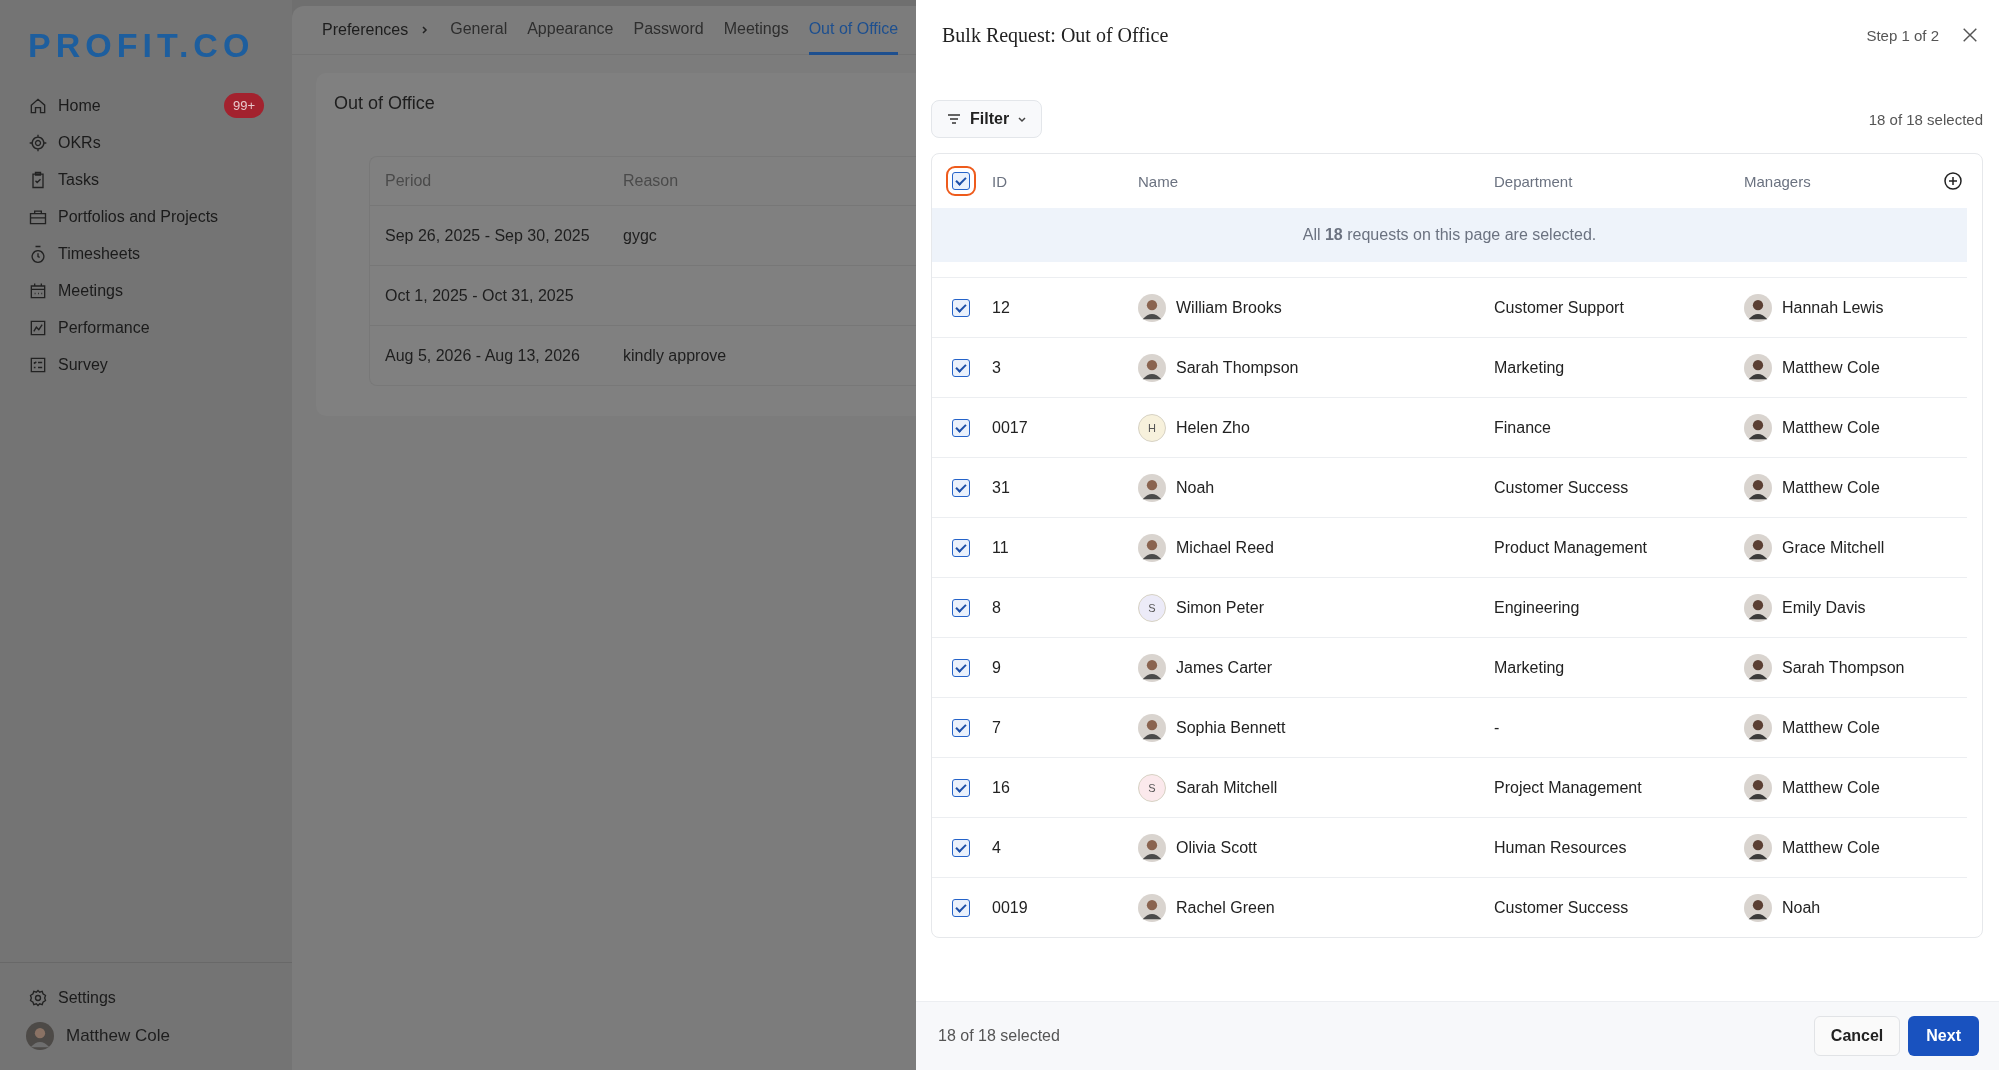 Image resolution: width=1999 pixels, height=1070 pixels. I want to click on table-cell-text: Customer Support, so click(1559, 307).